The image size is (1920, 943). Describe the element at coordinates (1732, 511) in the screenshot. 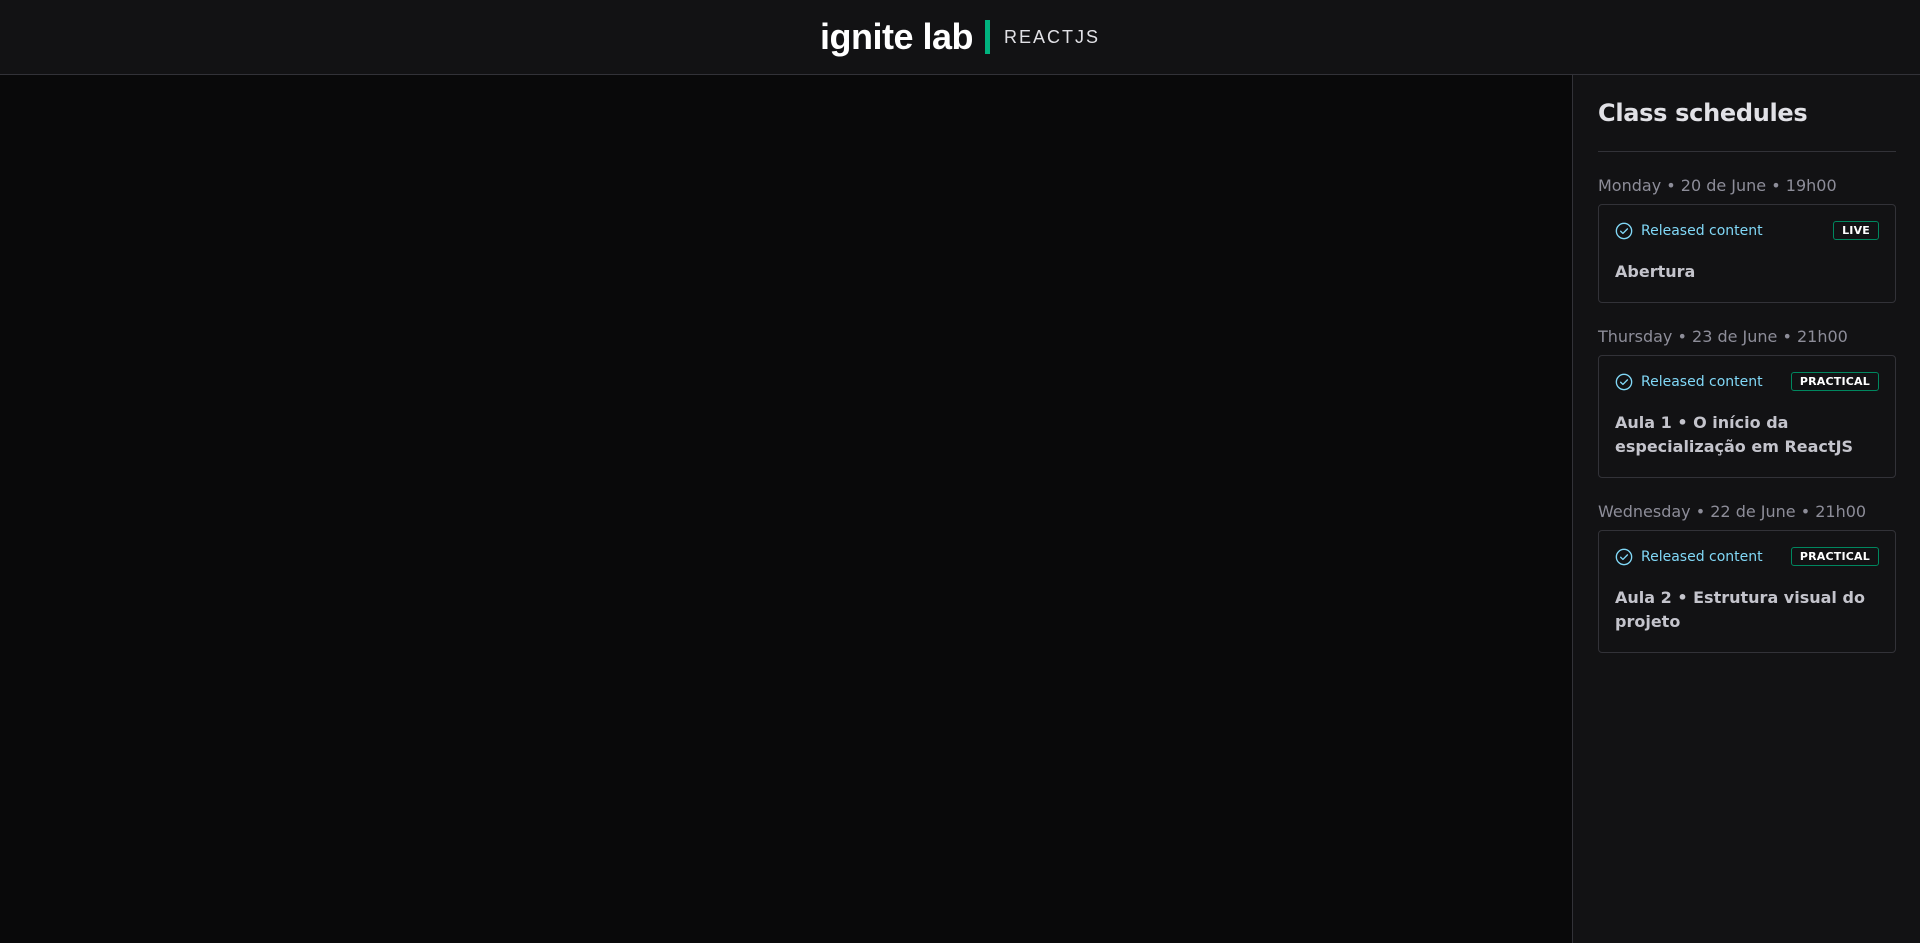

I see `lesson-date: Wednesday • 22 de June • 21h00` at that location.